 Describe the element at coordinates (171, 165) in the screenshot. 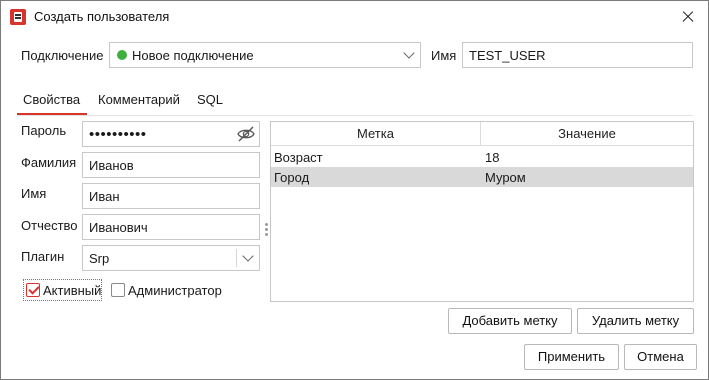

I see `last-name-input: Иванов` at that location.